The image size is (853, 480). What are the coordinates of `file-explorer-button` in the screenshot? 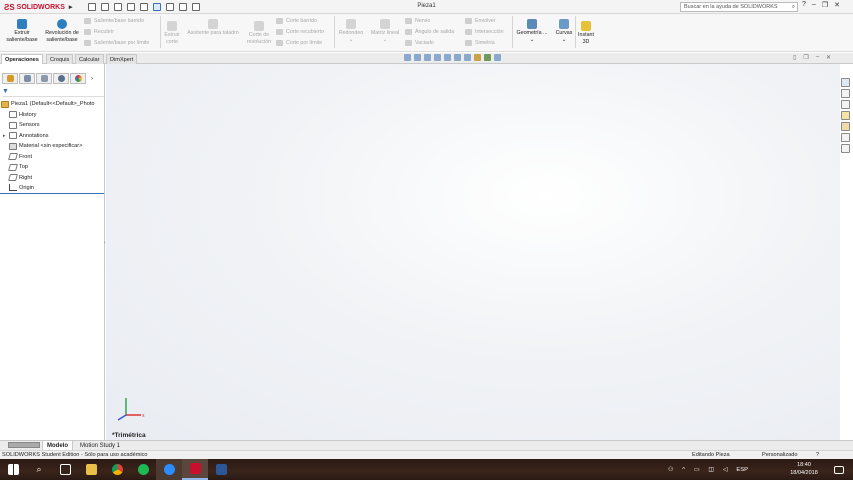 It's located at (91, 469).